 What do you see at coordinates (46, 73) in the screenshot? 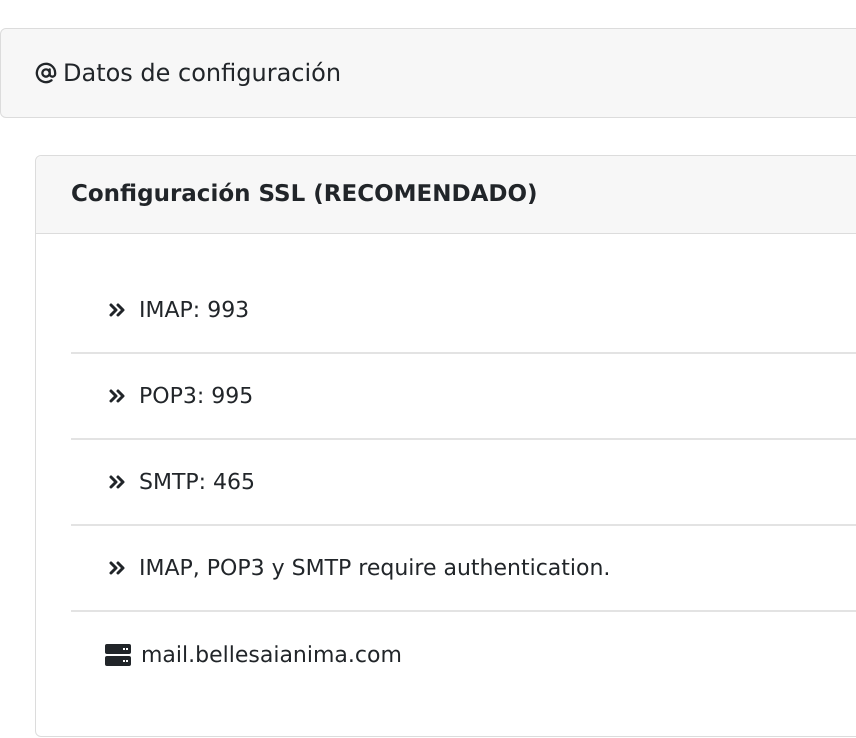
I see `at-sign-icon` at bounding box center [46, 73].